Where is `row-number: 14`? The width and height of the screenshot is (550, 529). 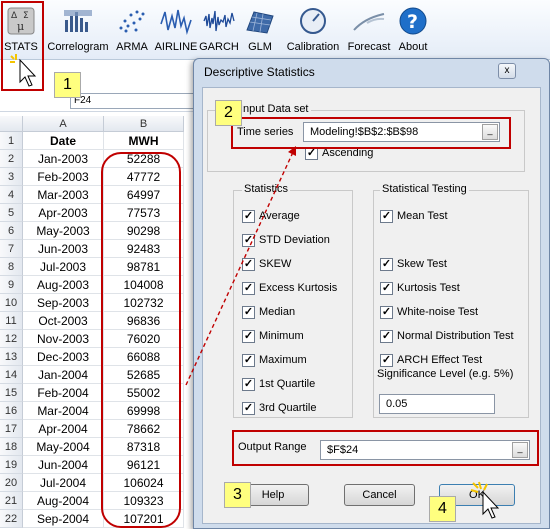
row-number: 14 is located at coordinates (11, 375).